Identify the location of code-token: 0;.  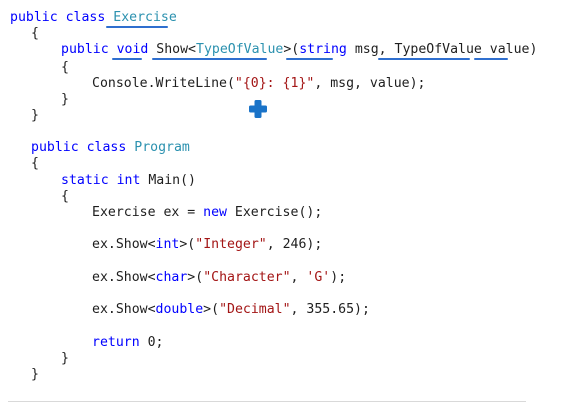
(151, 342).